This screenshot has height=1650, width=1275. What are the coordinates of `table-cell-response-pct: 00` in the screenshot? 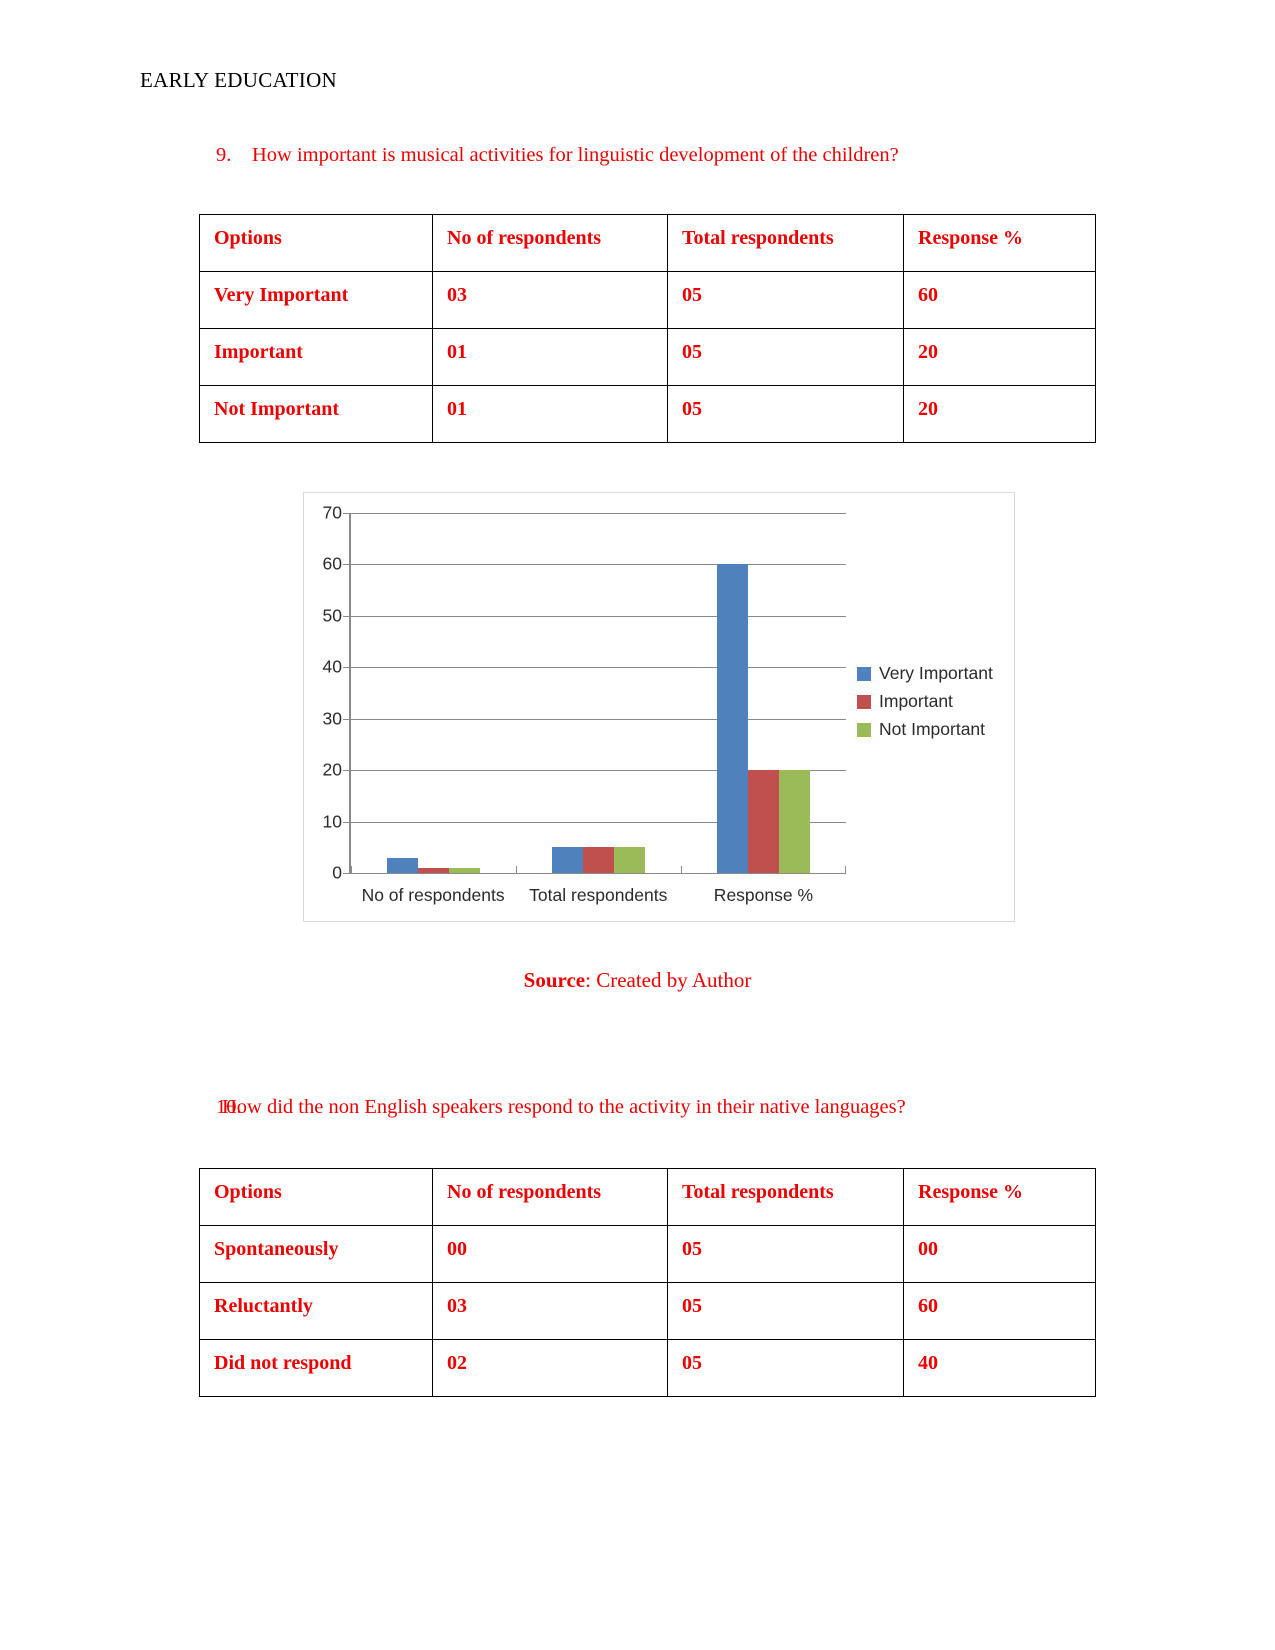 It's located at (999, 1254).